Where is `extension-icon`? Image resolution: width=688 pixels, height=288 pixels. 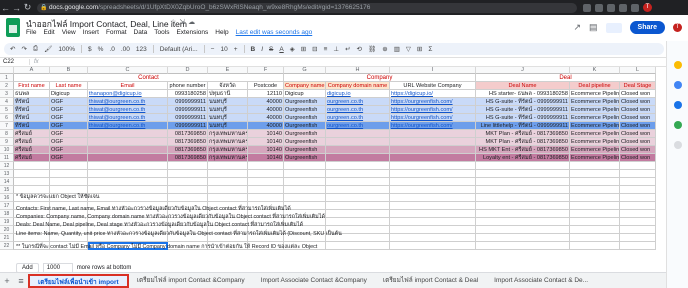
extension-icon is located at coordinates (599, 7).